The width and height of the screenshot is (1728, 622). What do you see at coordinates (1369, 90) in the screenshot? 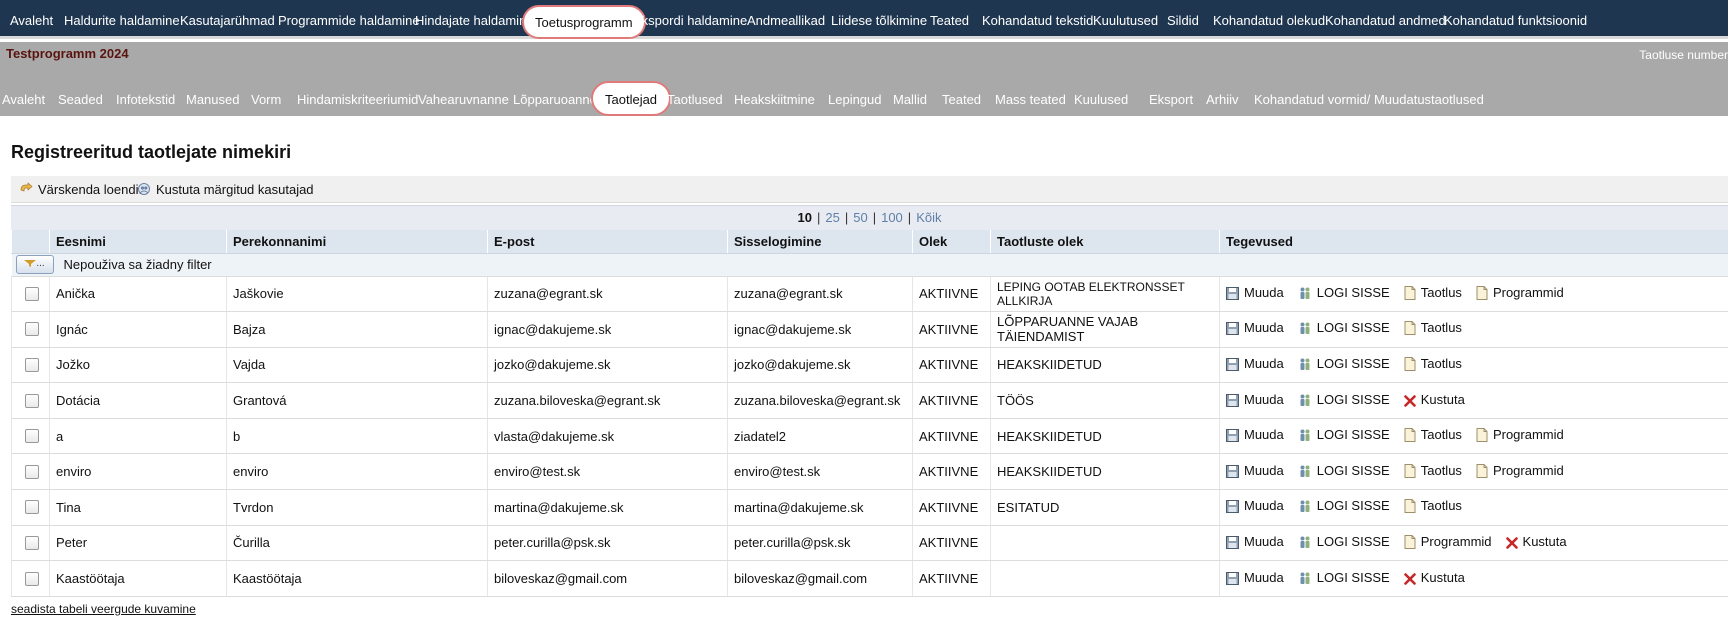
I see `tab-kohandatud-vormid: Kohandatud vormid/ Muudatustaotlused` at bounding box center [1369, 90].